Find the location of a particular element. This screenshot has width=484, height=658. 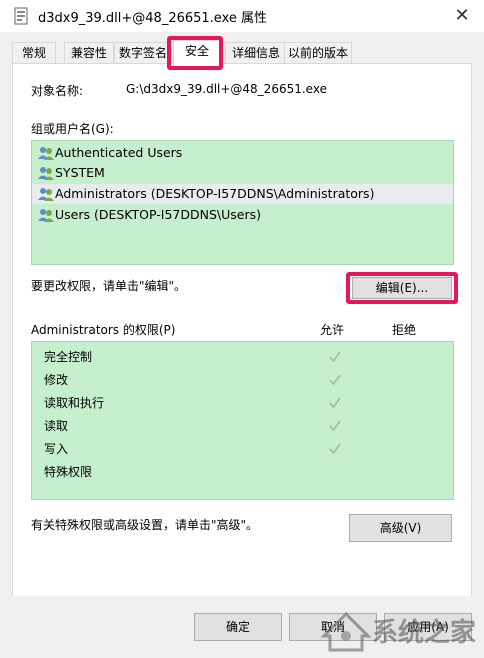

watermark-text: 系统之家 is located at coordinates (424, 633).